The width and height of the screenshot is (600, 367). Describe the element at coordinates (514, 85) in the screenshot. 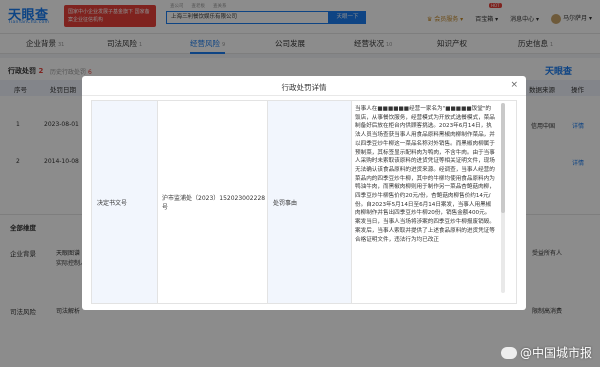

I see `close-icon: ×` at that location.